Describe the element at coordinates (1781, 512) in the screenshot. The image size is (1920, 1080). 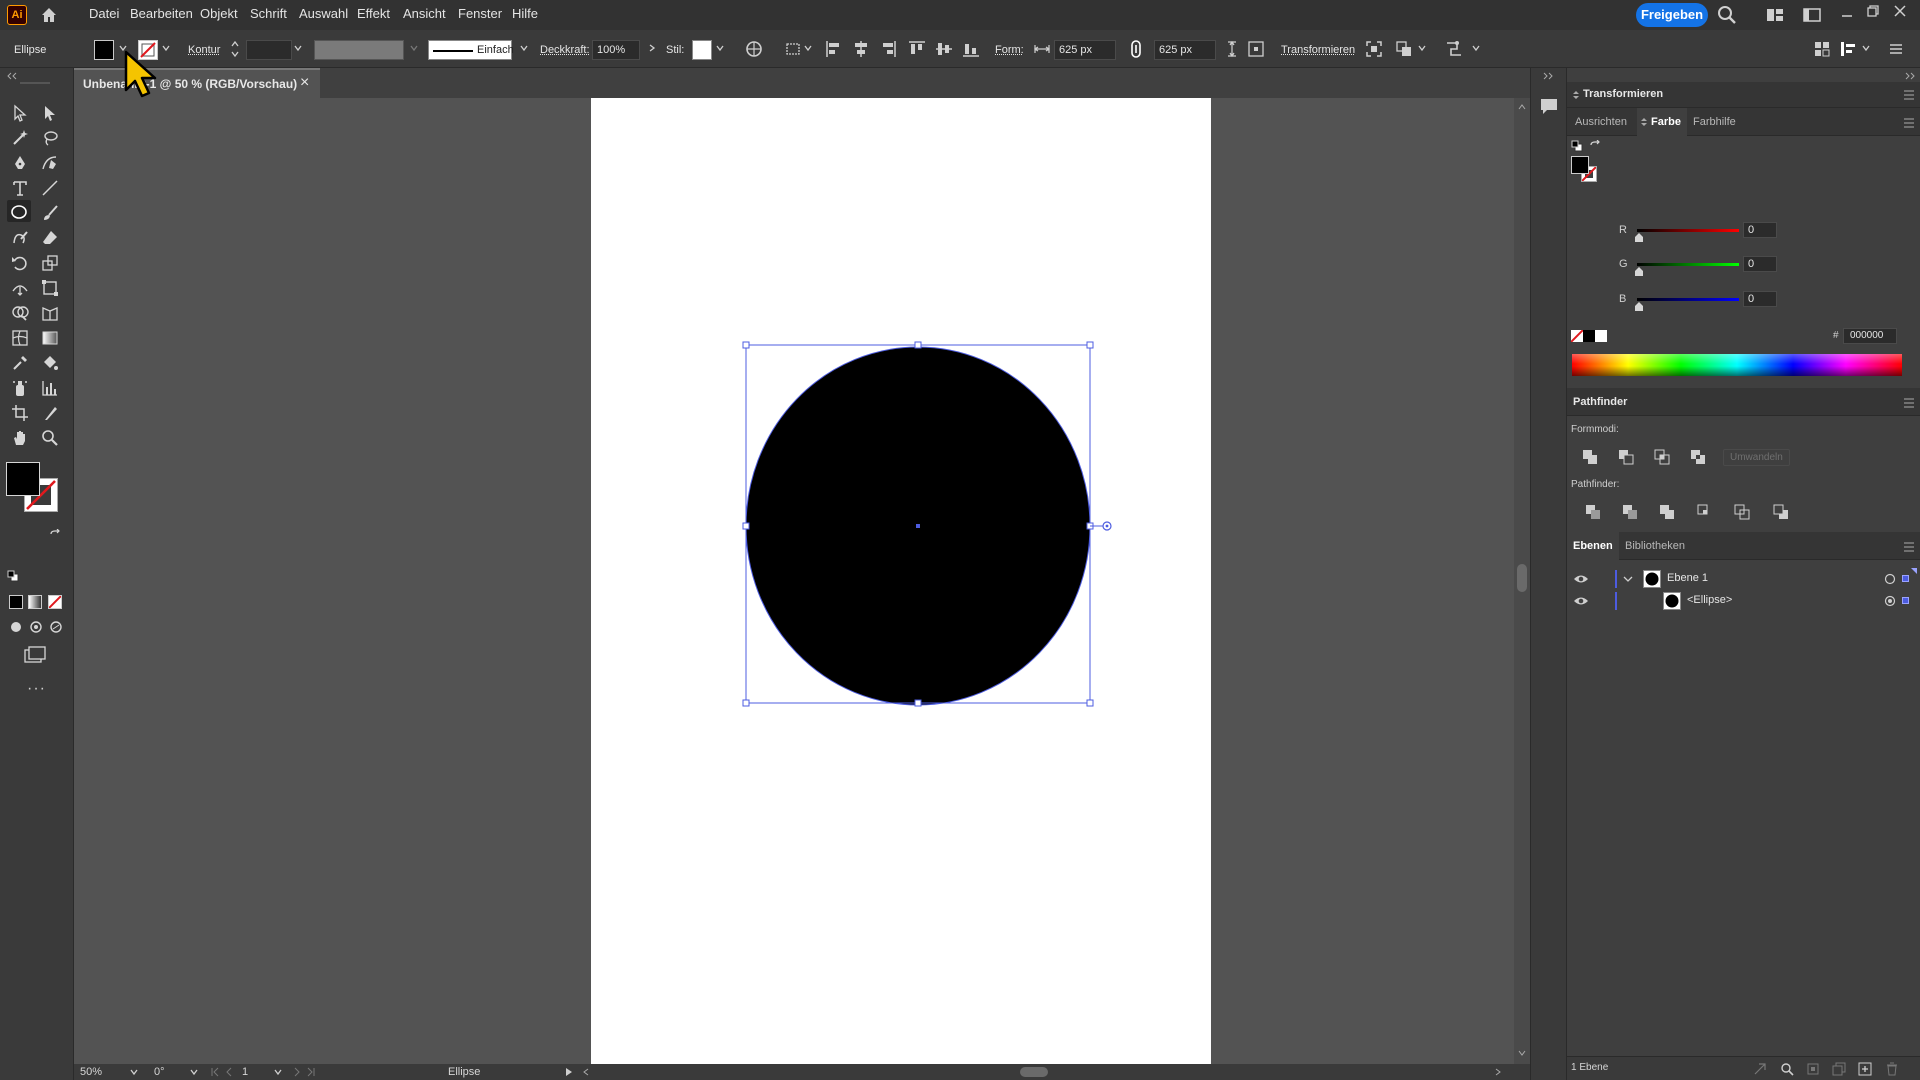
I see `minus-back-icon` at that location.